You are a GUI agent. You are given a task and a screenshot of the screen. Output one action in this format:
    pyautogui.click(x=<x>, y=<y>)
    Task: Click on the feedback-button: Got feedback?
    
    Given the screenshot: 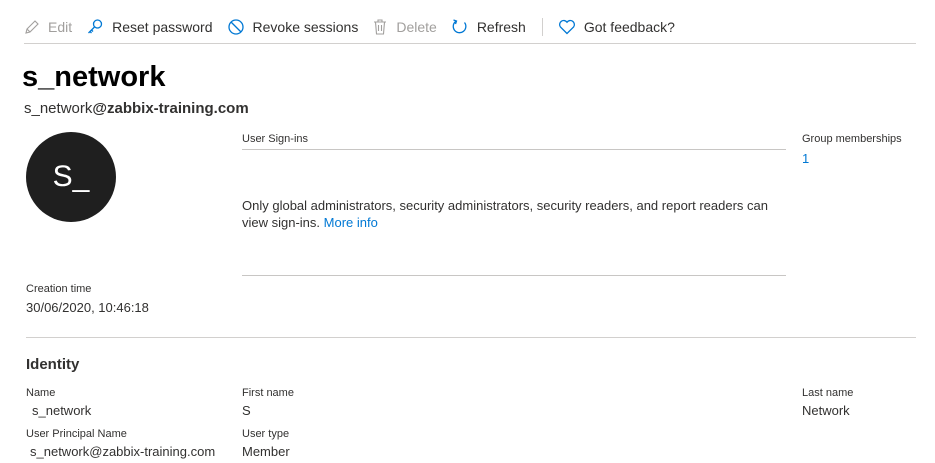 What is the action you would take?
    pyautogui.click(x=616, y=27)
    